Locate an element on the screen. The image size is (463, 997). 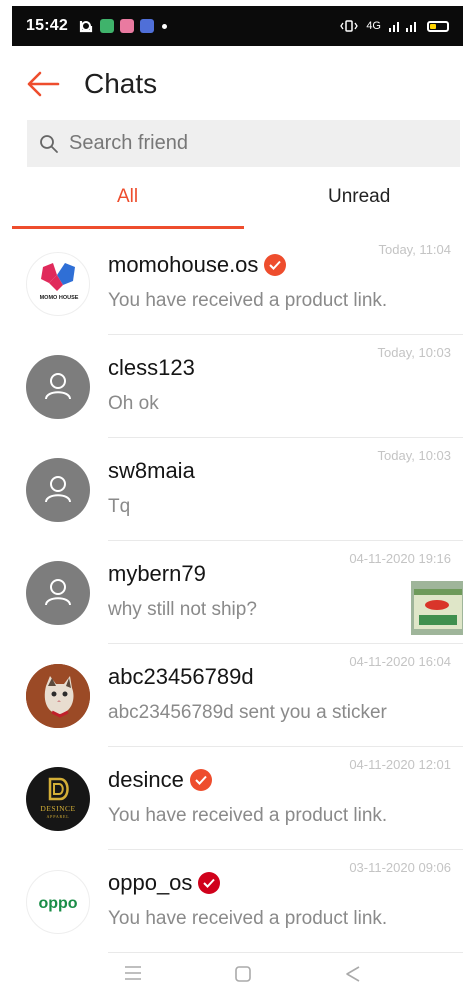
search-icon is located at coordinates (49, 143).